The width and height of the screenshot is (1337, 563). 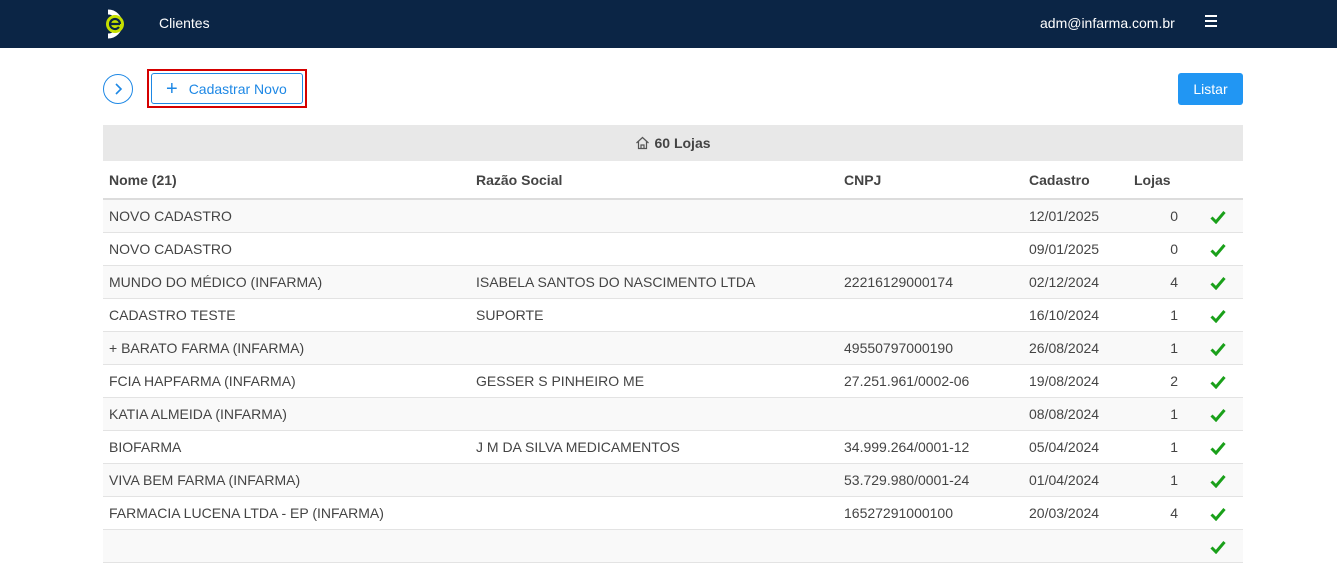 I want to click on infarma-logo, so click(x=116, y=24).